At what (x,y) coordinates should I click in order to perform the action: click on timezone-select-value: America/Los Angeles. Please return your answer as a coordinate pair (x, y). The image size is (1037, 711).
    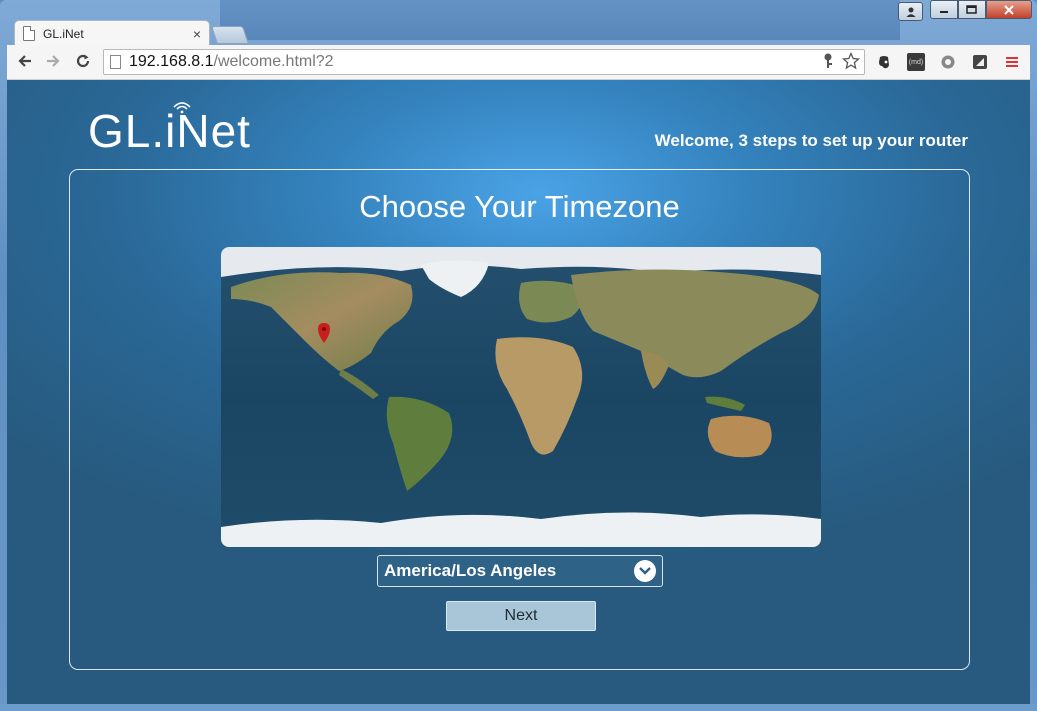
    Looking at the image, I should click on (470, 570).